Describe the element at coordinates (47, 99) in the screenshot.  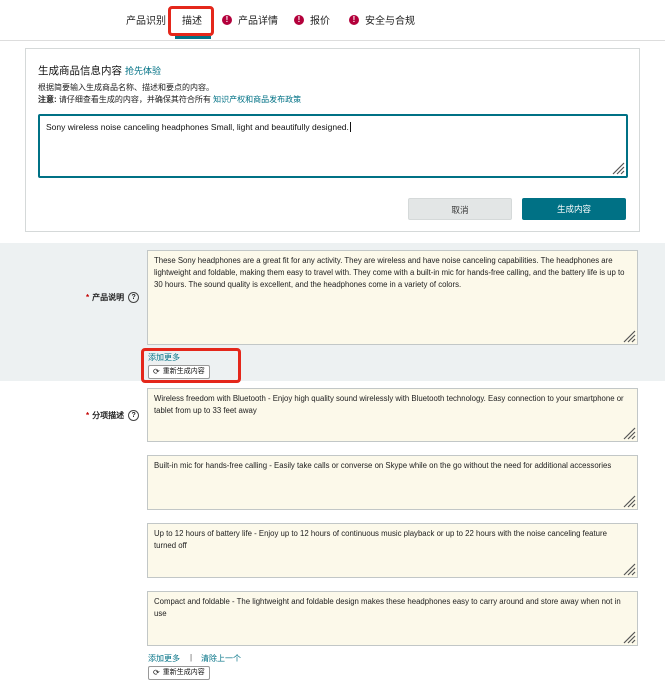
I see `note-label: 注意:` at that location.